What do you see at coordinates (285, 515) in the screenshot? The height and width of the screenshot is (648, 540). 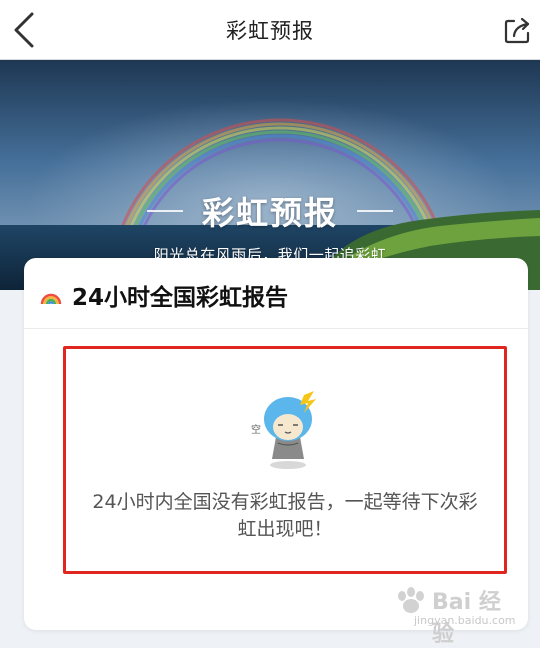 I see `empty-state-message: 24小时内全国没有彩虹报告，一起等待下次彩虹出现吧！` at bounding box center [285, 515].